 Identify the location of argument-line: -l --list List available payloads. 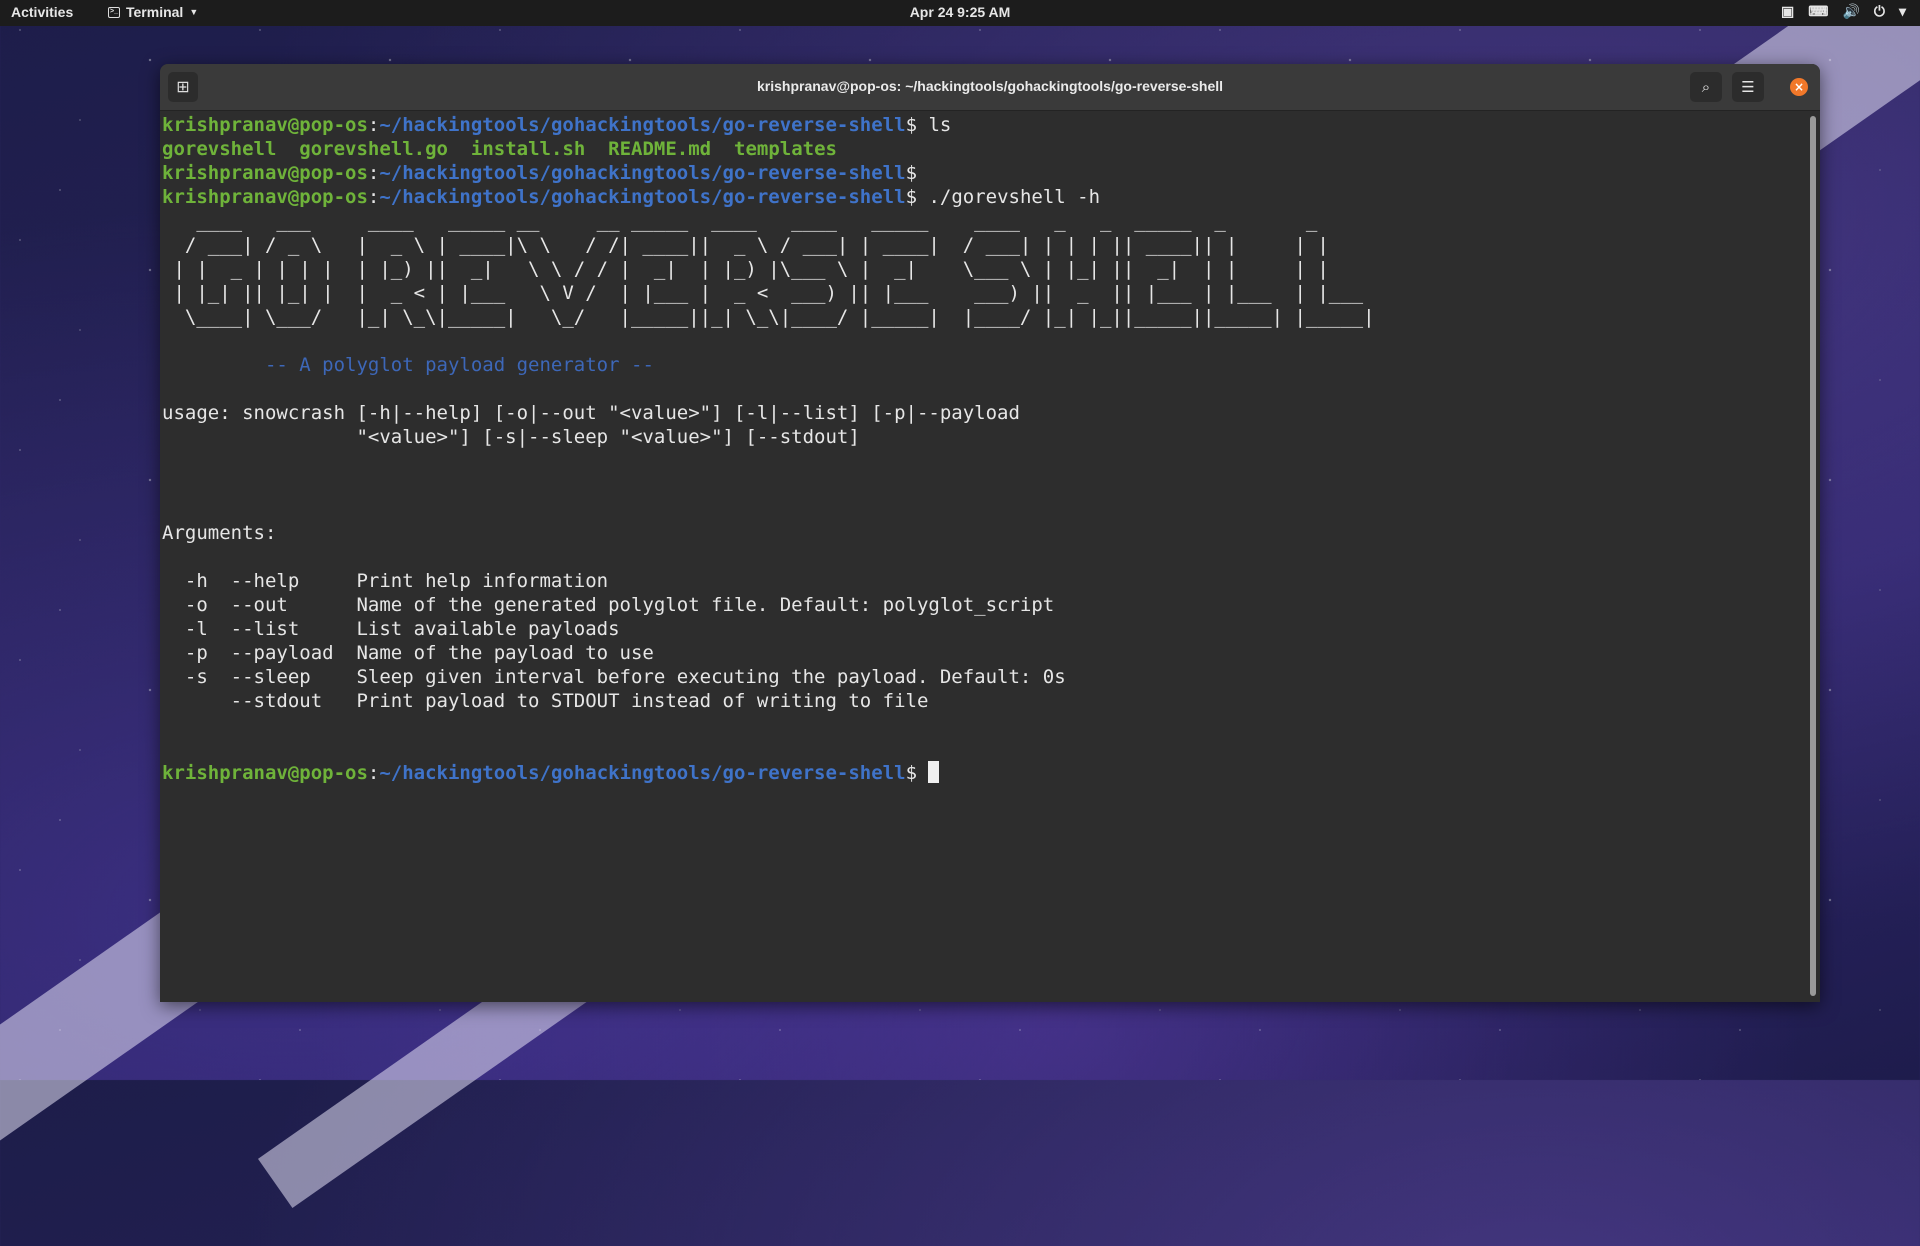
(391, 629).